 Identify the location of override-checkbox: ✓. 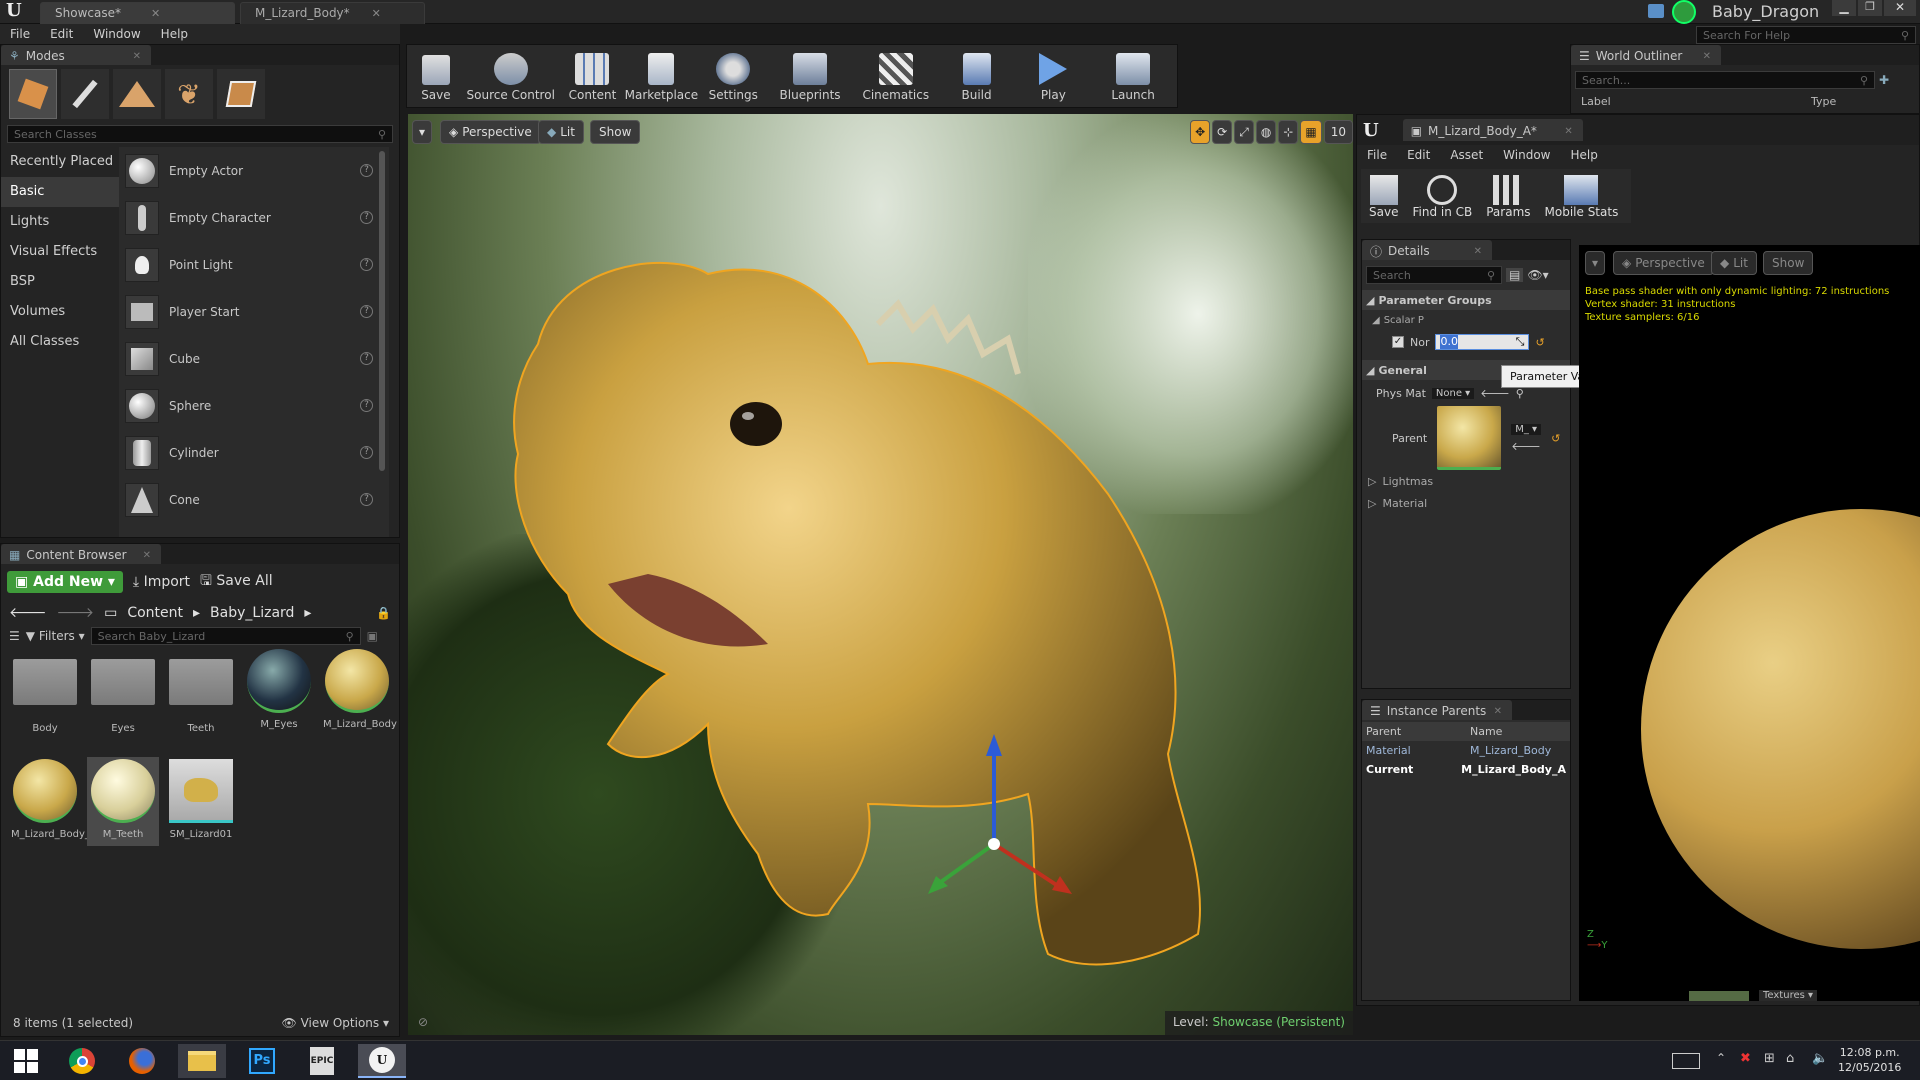
(1398, 342).